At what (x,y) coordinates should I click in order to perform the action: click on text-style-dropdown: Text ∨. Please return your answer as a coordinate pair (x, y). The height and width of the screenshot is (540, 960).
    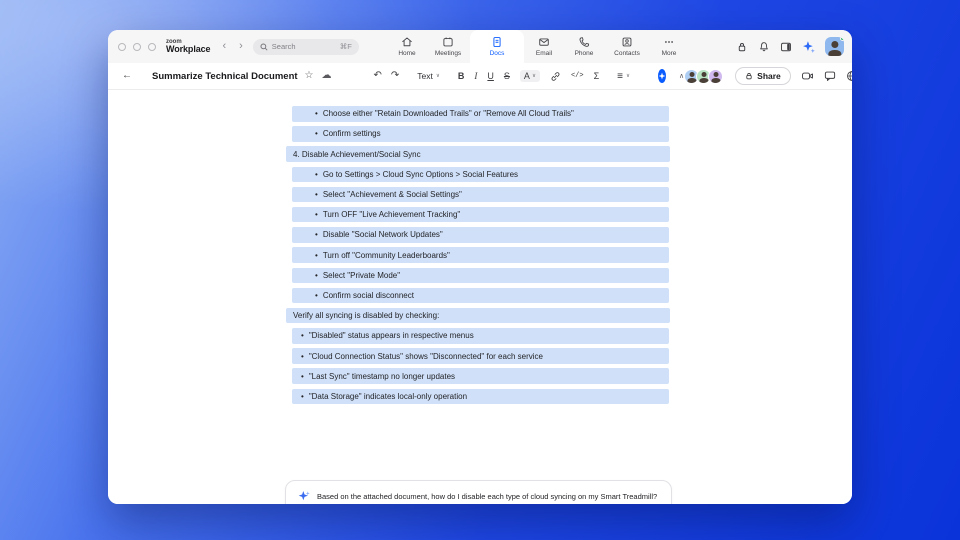
    Looking at the image, I should click on (428, 76).